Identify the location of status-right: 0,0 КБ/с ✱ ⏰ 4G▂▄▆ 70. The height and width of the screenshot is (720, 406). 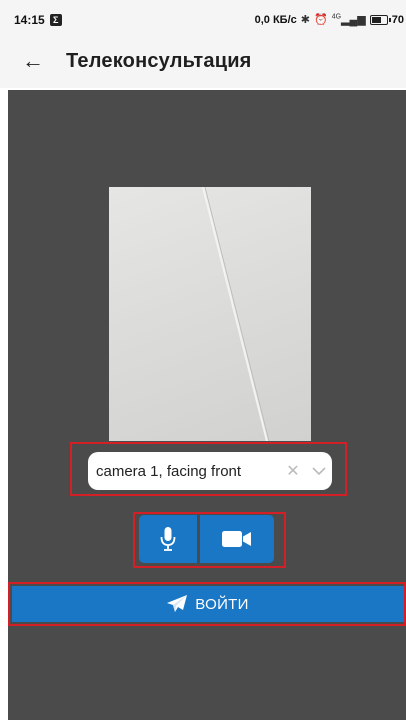
(329, 19).